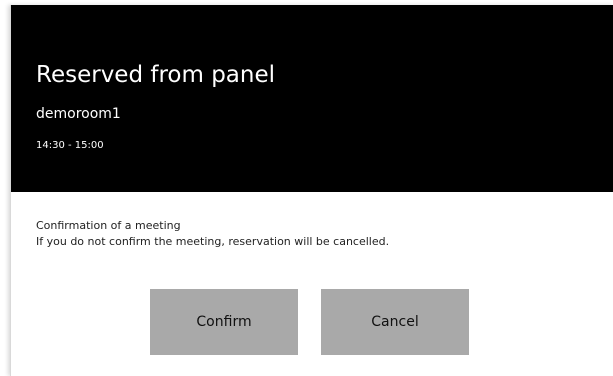  What do you see at coordinates (224, 322) in the screenshot?
I see `confirm-button: Confirm` at bounding box center [224, 322].